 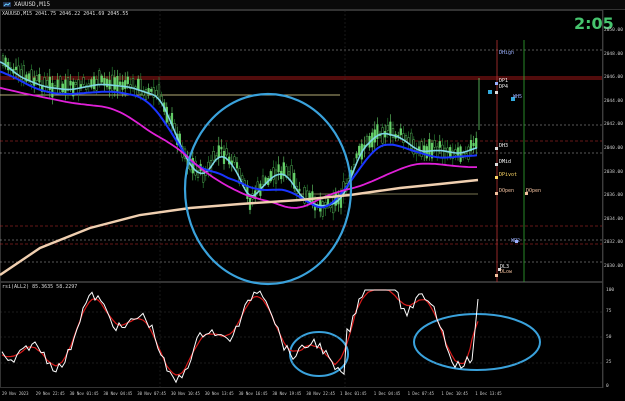 What do you see at coordinates (504, 146) in the screenshot?
I see `pivot-label: DH3` at bounding box center [504, 146].